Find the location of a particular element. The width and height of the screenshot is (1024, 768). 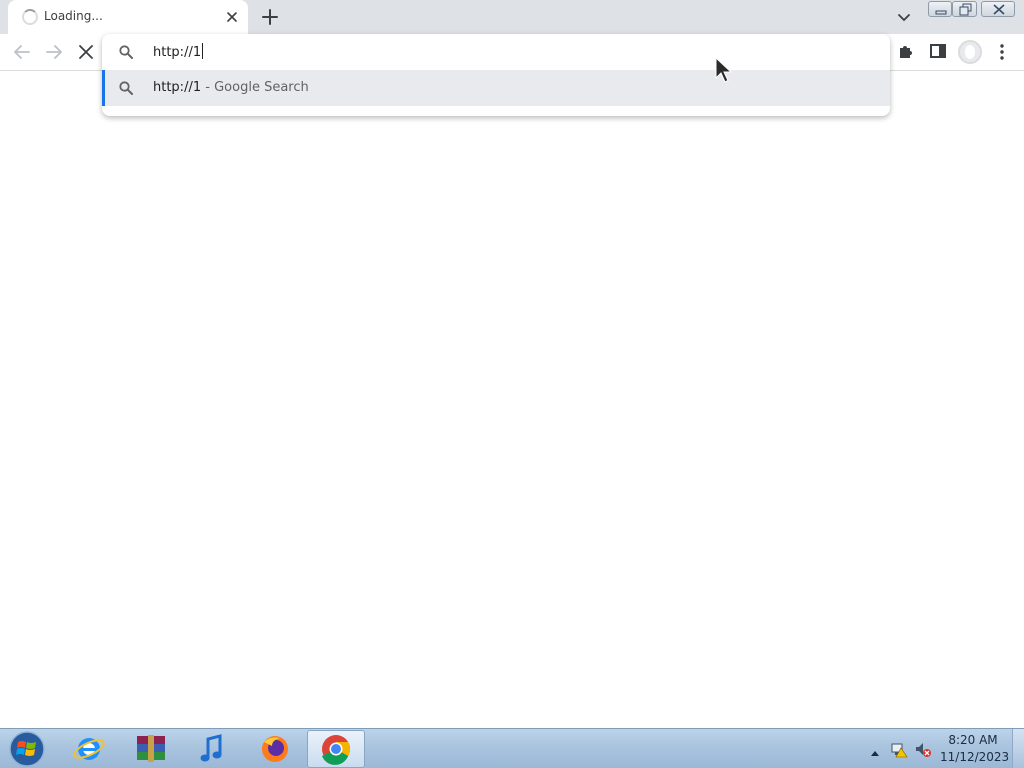

address-input: http://1 is located at coordinates (178, 51).